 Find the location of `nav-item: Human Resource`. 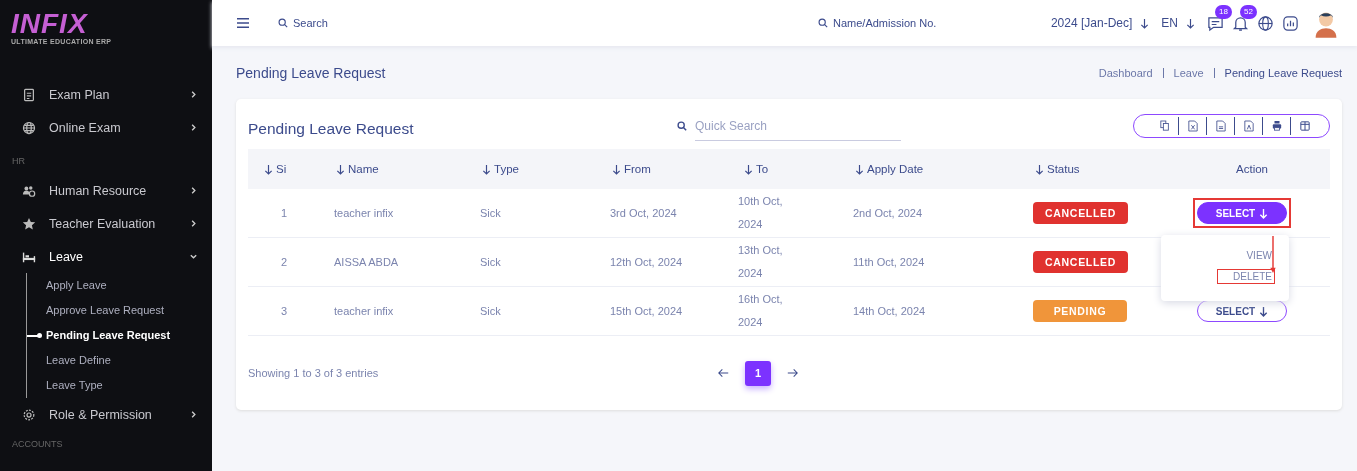

nav-item: Human Resource is located at coordinates (106, 190).